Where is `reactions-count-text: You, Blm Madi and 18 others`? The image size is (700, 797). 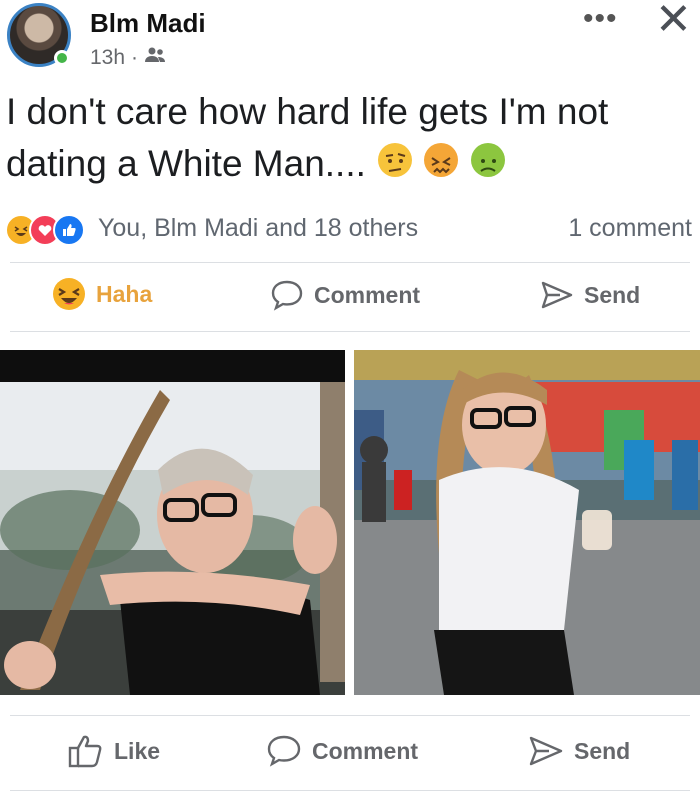
reactions-count-text: You, Blm Madi and 18 others is located at coordinates (258, 228).